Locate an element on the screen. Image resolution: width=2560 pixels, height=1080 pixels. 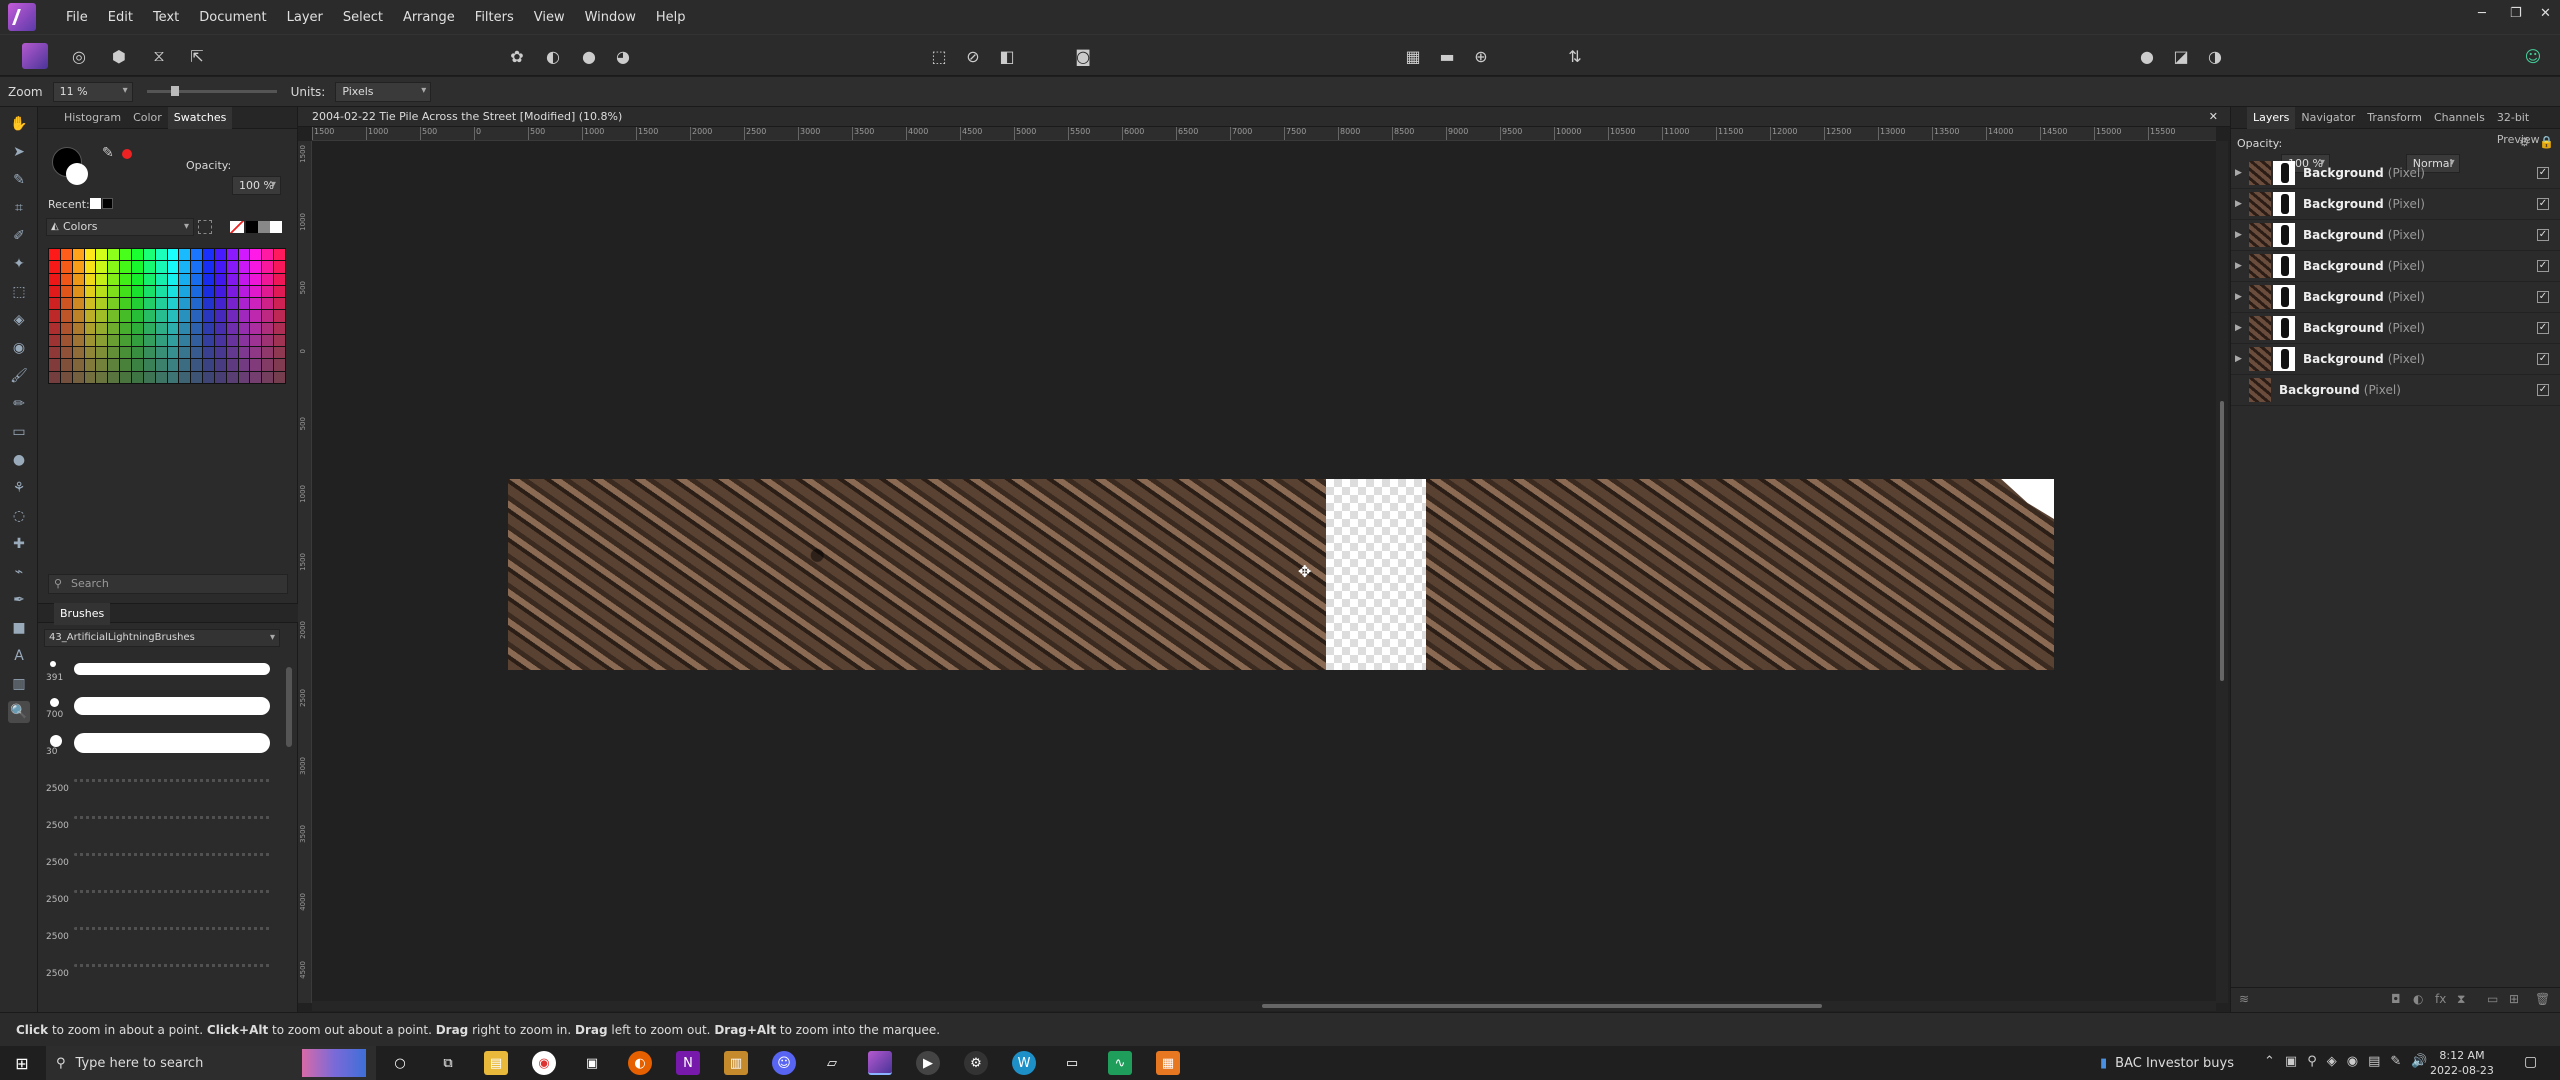
fill-tool-icon: ◈ is located at coordinates (19, 320).